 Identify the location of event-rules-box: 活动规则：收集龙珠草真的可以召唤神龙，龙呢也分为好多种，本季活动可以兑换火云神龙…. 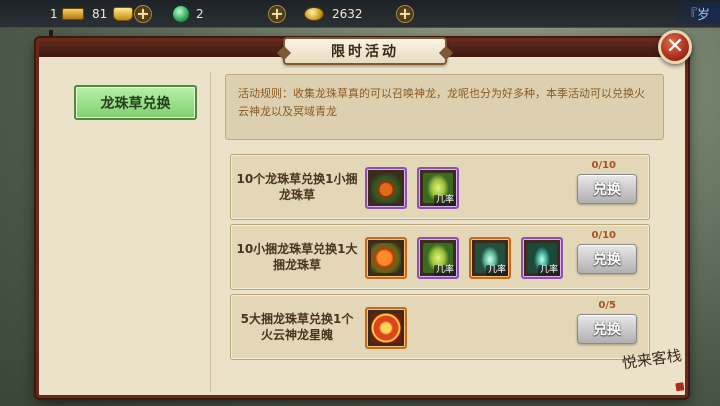
(444, 107).